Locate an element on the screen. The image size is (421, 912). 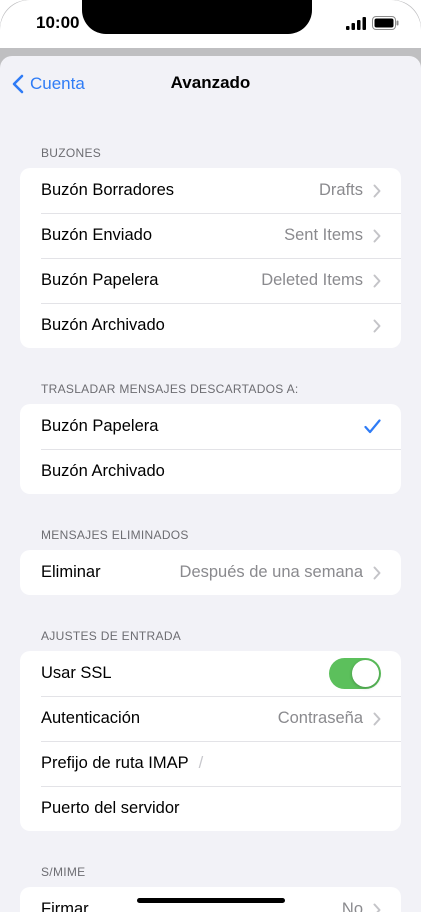
page-title: Avanzado is located at coordinates (210, 82).